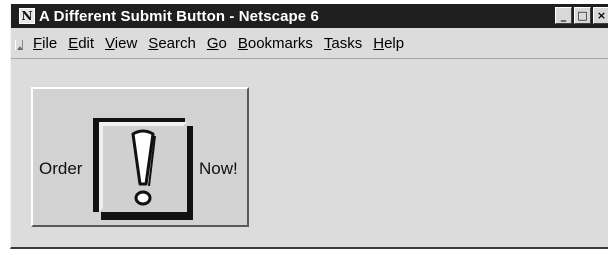 The image size is (608, 255). Describe the element at coordinates (172, 43) in the screenshot. I see `menu-search: Search` at that location.